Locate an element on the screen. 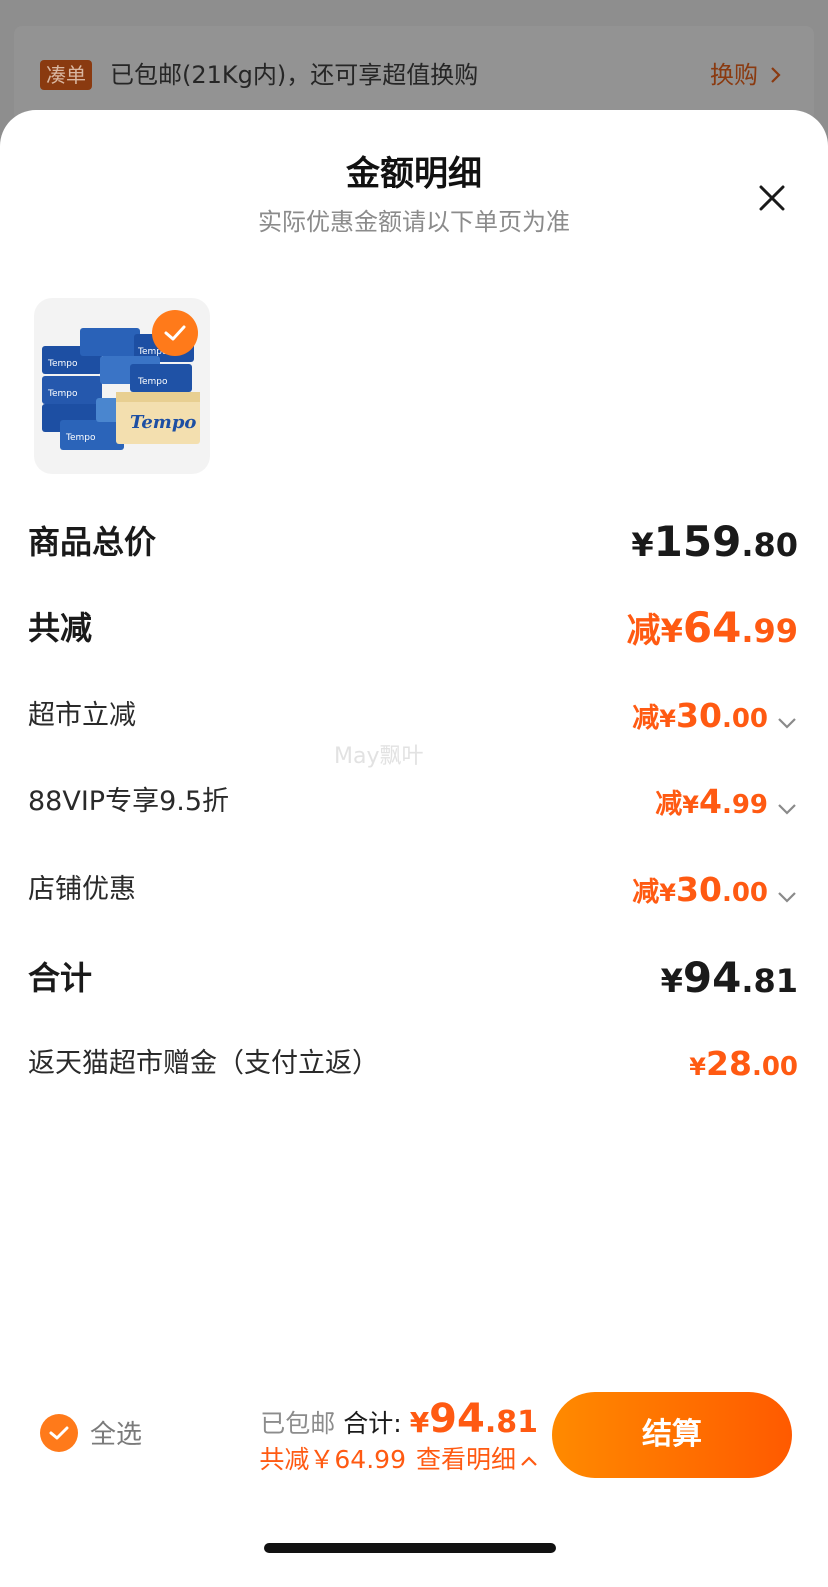 Image resolution: width=828 pixels, height=1587 pixels. sum-amount: ¥94.81 is located at coordinates (729, 977).